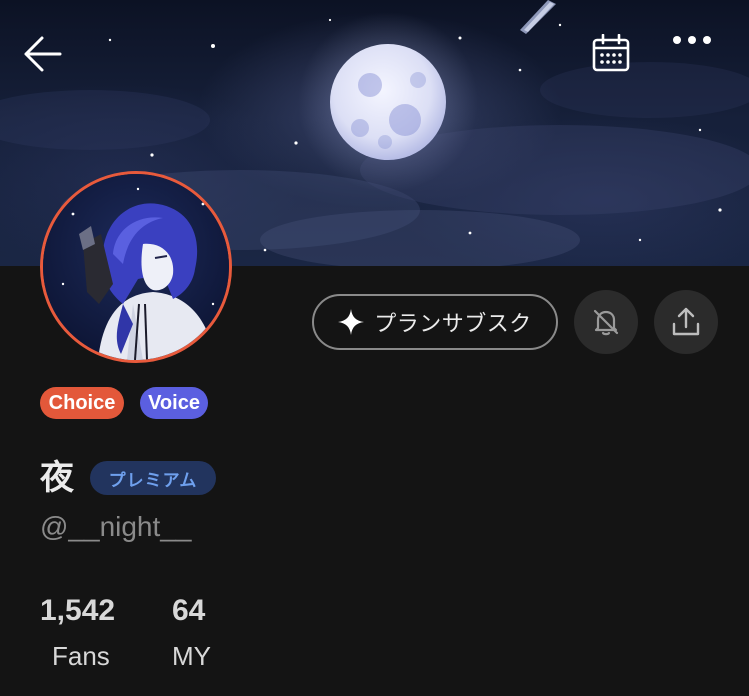 The width and height of the screenshot is (749, 696). I want to click on more-horizontal-icon, so click(692, 40).